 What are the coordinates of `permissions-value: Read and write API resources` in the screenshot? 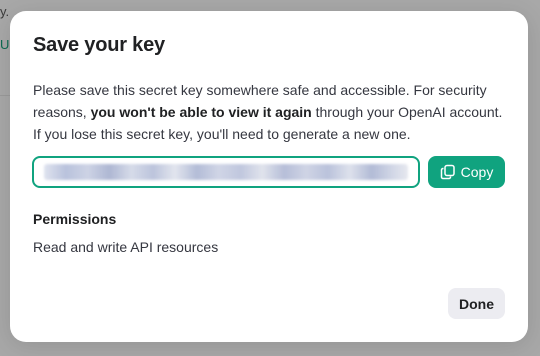 It's located at (126, 247).